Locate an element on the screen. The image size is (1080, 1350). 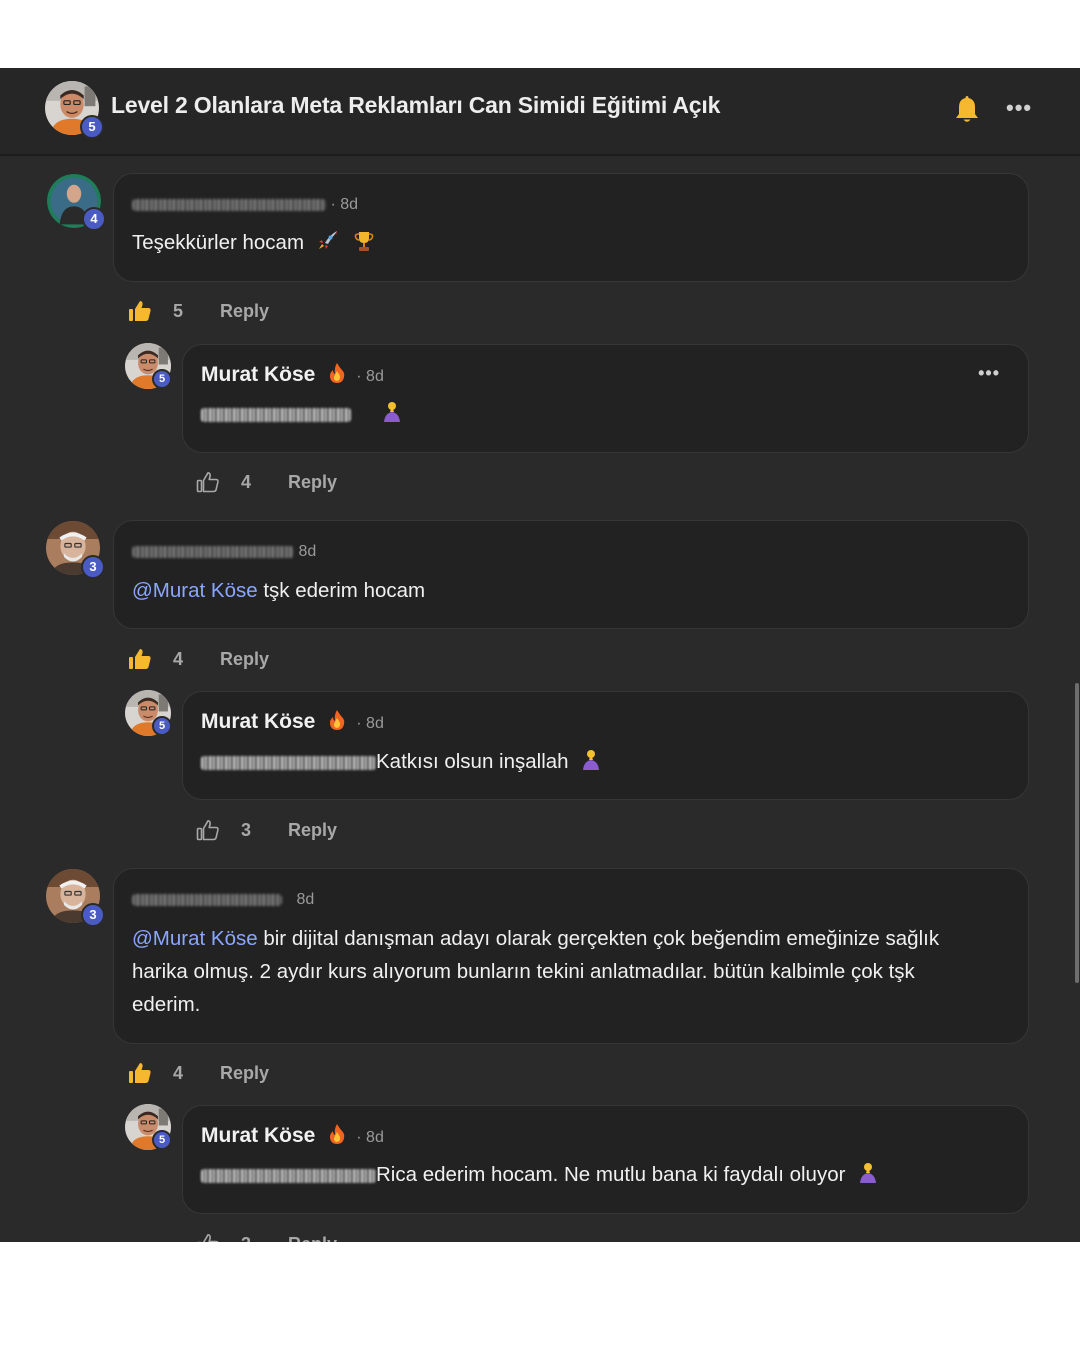
comment-text-content: tşk ederim hocam is located at coordinates (341, 590).